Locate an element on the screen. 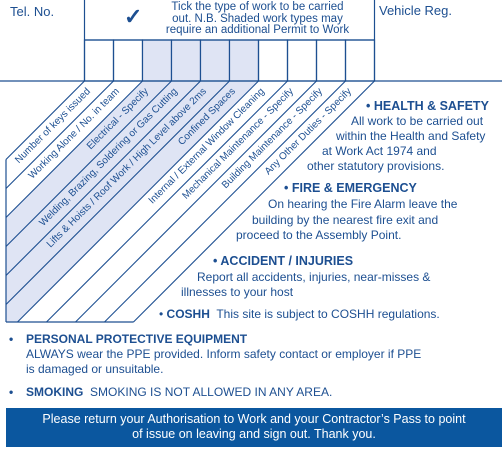  tel-no-label: Tel. No. is located at coordinates (32, 11).